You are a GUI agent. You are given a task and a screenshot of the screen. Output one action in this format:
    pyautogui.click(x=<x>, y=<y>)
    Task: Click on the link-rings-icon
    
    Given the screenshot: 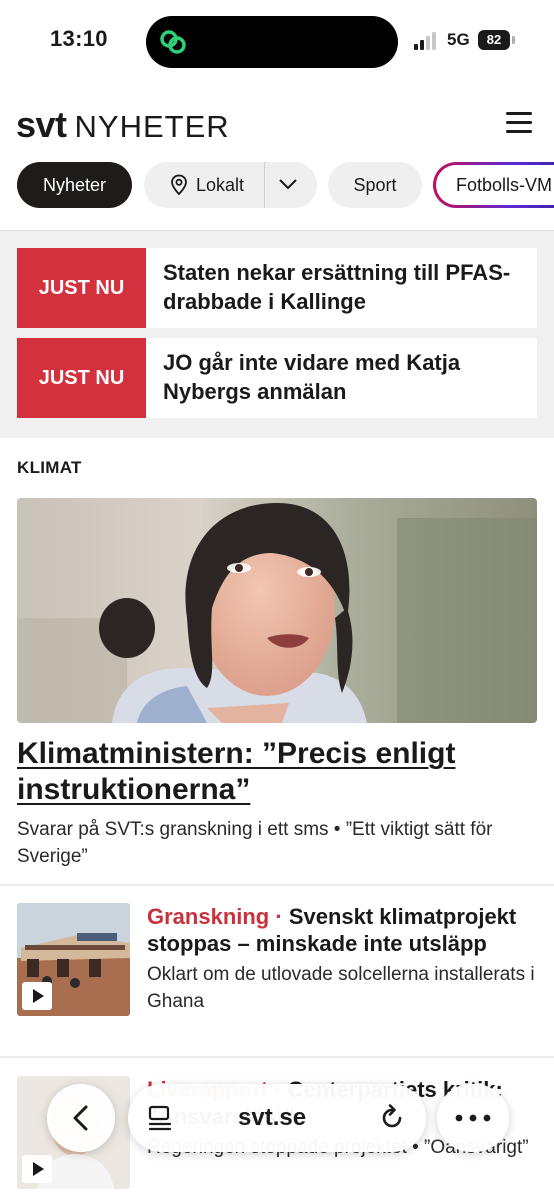 What is the action you would take?
    pyautogui.click(x=173, y=42)
    